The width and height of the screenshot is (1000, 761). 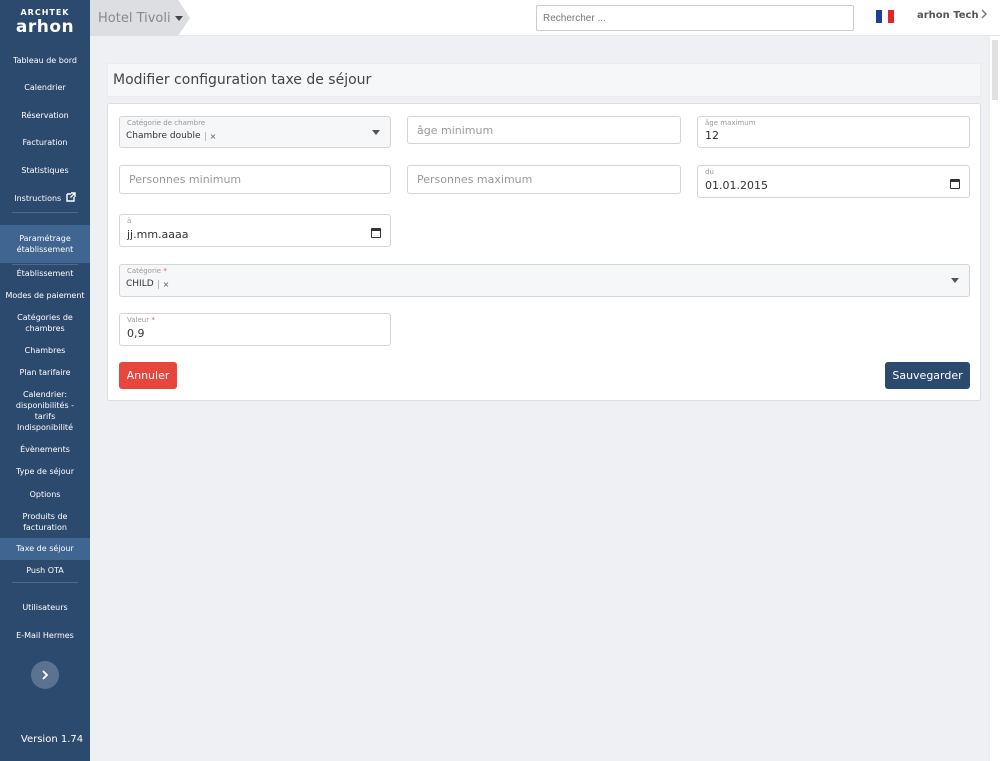 I want to click on brand-logo: ARCHTEK arhon, so click(x=45, y=22).